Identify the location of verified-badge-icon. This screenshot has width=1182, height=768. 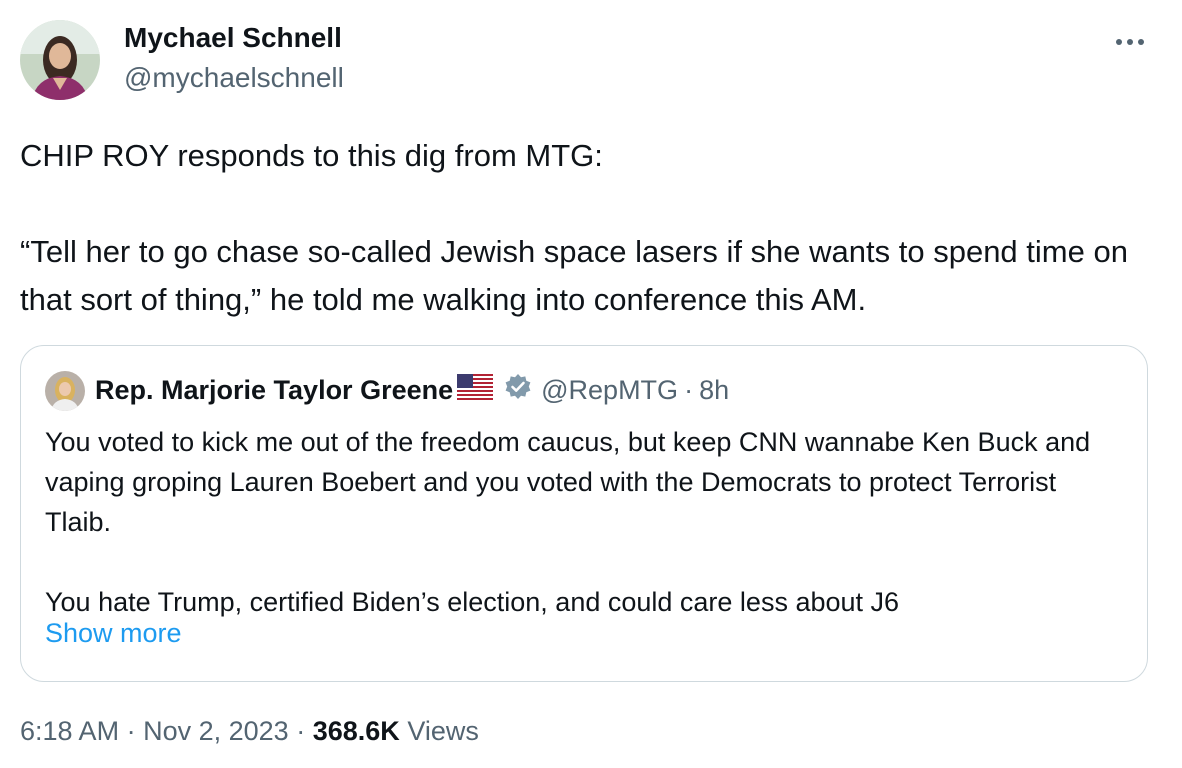
(518, 390).